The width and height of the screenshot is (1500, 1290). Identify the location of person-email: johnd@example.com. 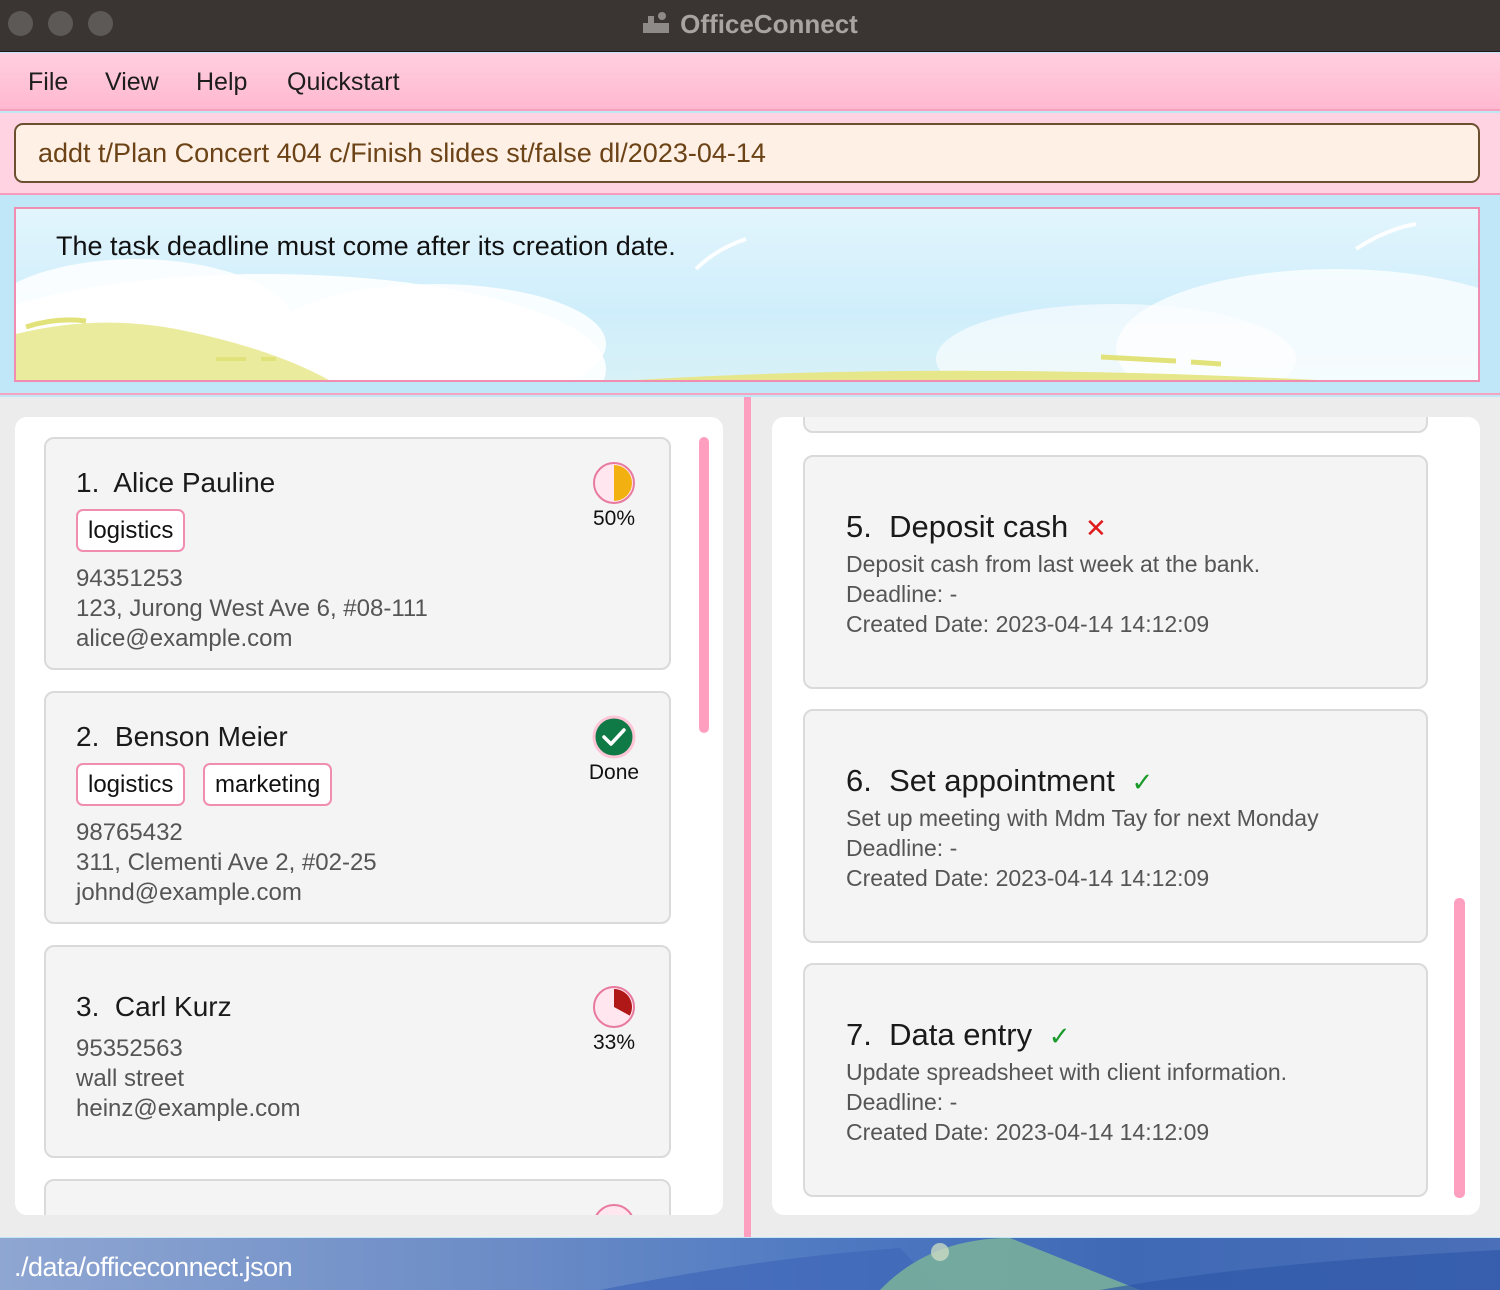
(189, 892).